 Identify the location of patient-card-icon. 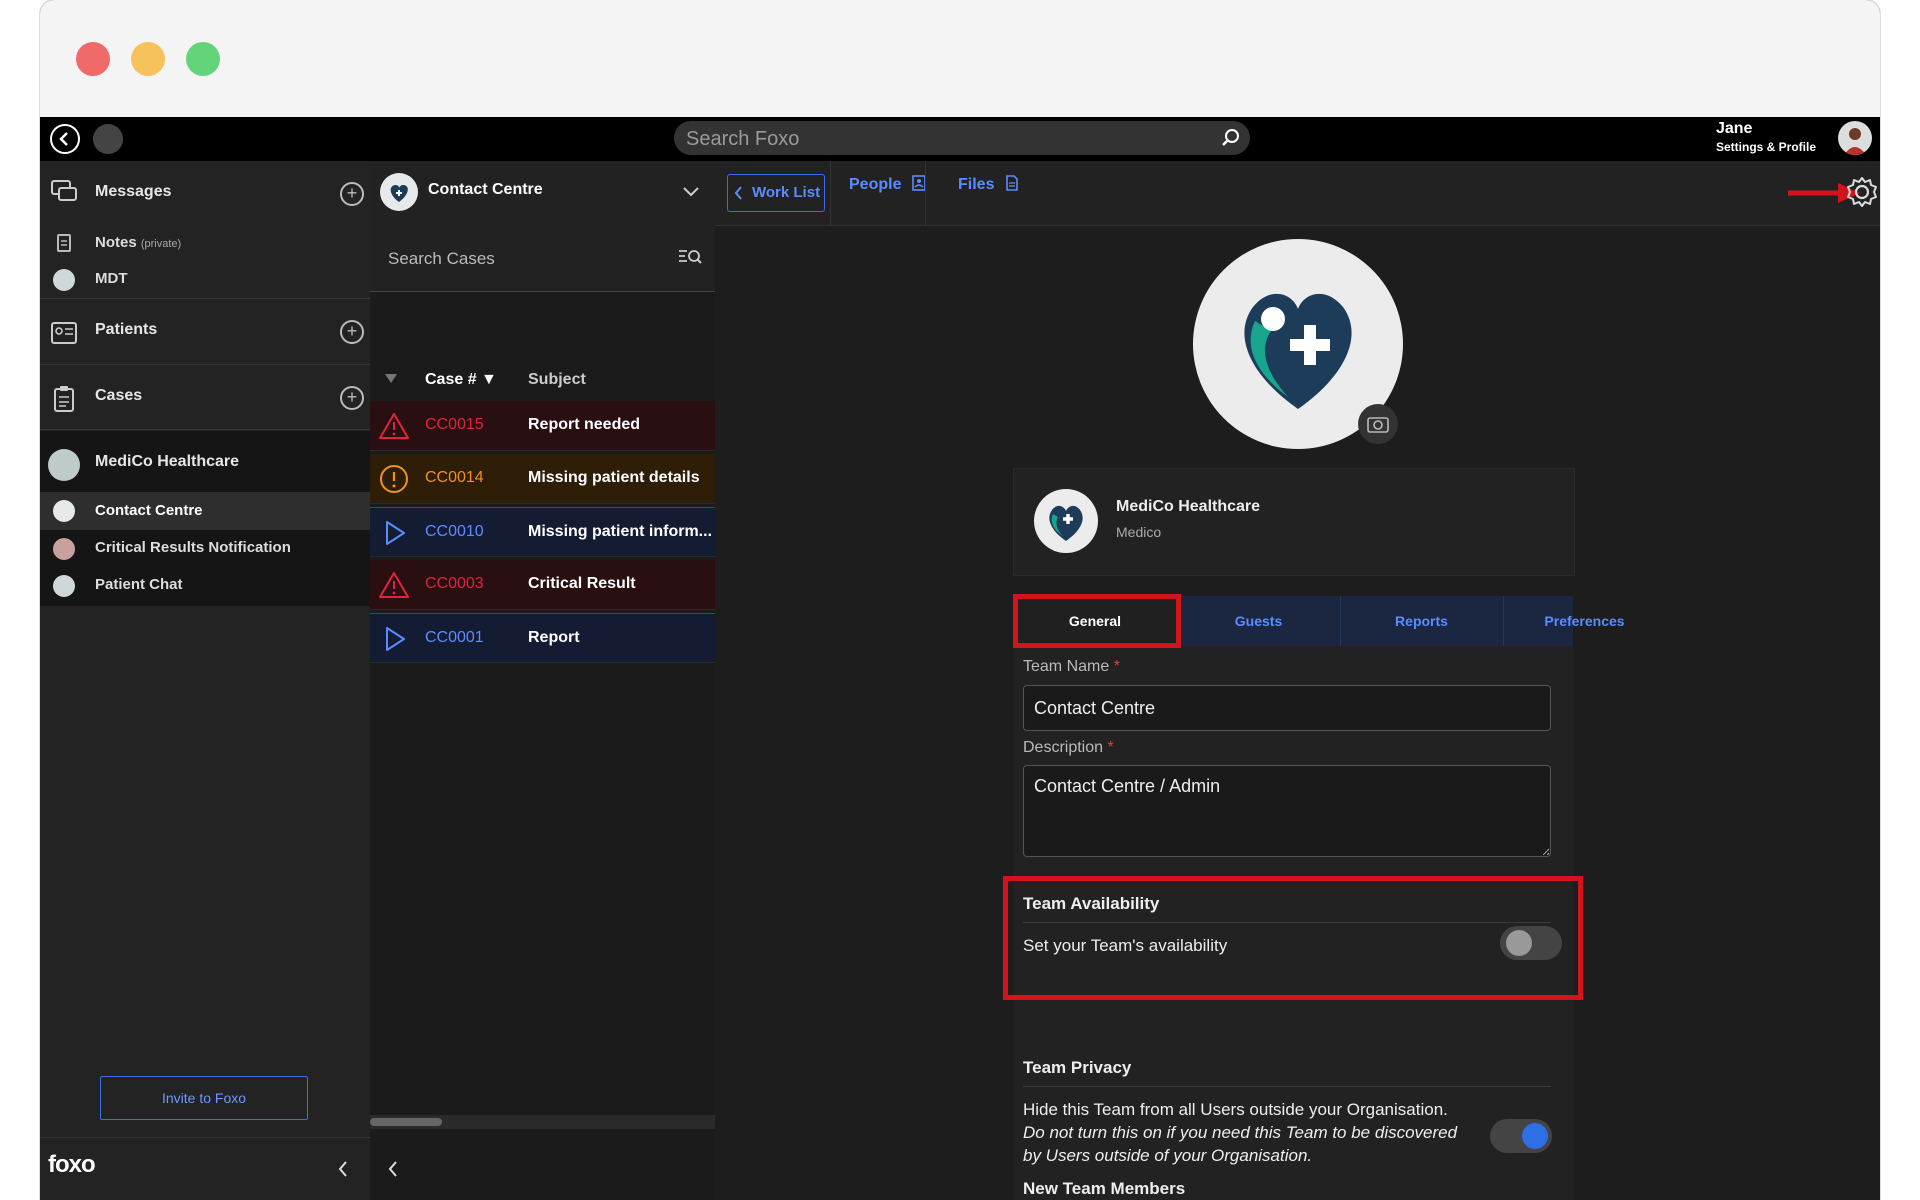
(64, 333).